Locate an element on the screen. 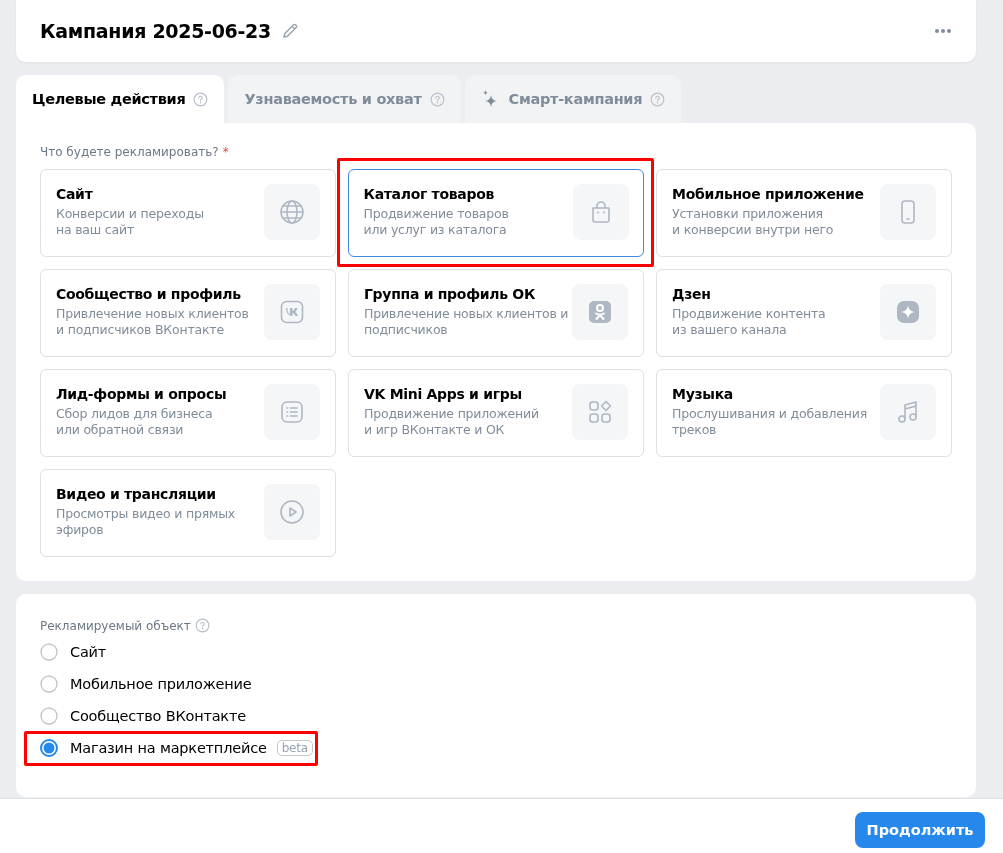 Image resolution: width=1003 pixels, height=853 pixels. card-description: Привлечение новых клиентов и подписчиков is located at coordinates (466, 322).